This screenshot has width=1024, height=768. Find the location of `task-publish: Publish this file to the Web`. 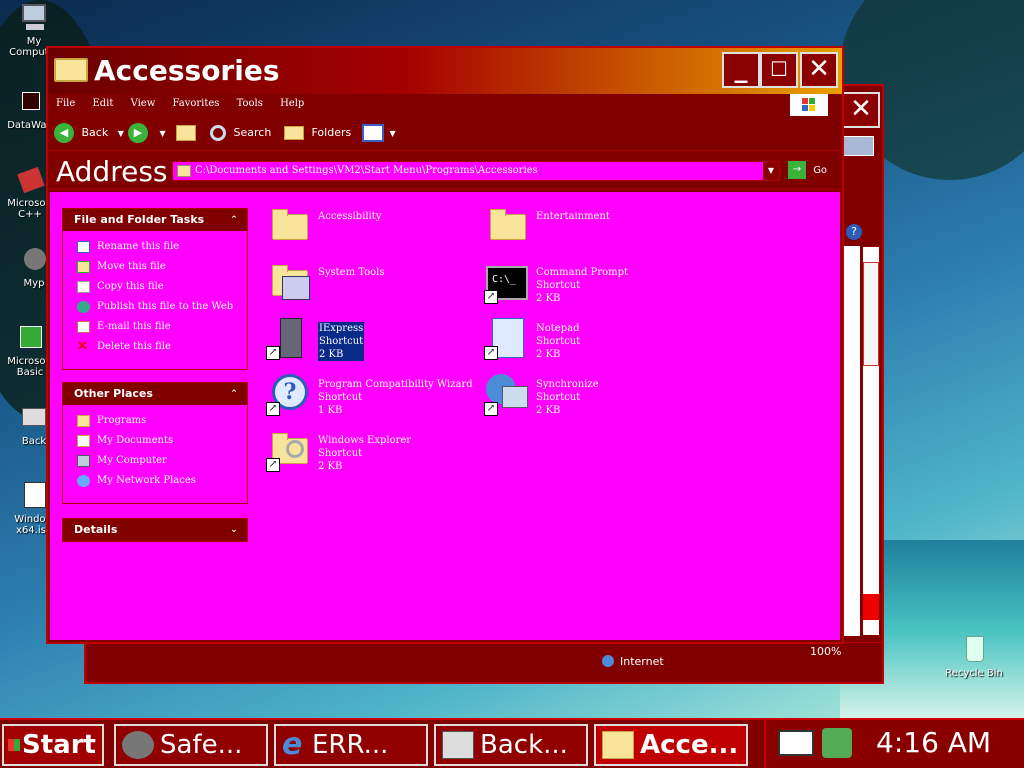

task-publish: Publish this file to the Web is located at coordinates (155, 307).